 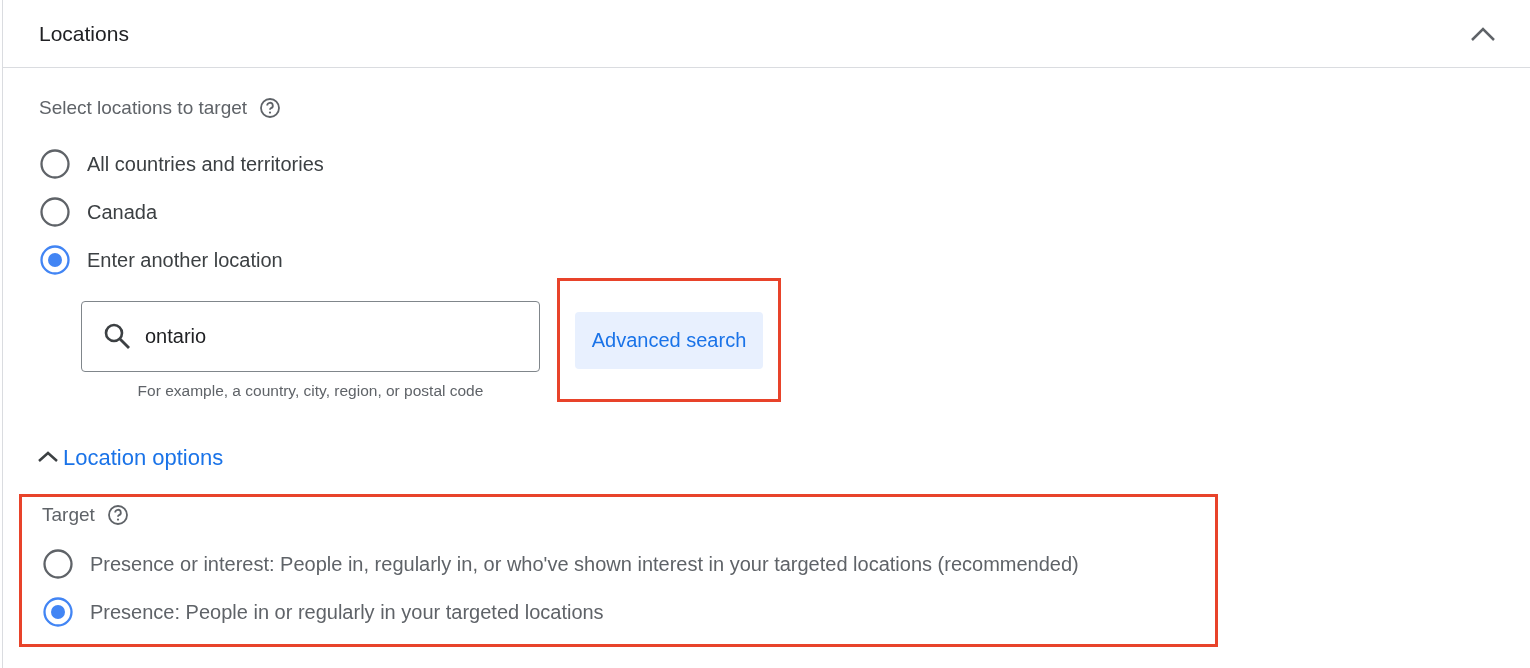 What do you see at coordinates (1483, 33) in the screenshot?
I see `collapse-icon` at bounding box center [1483, 33].